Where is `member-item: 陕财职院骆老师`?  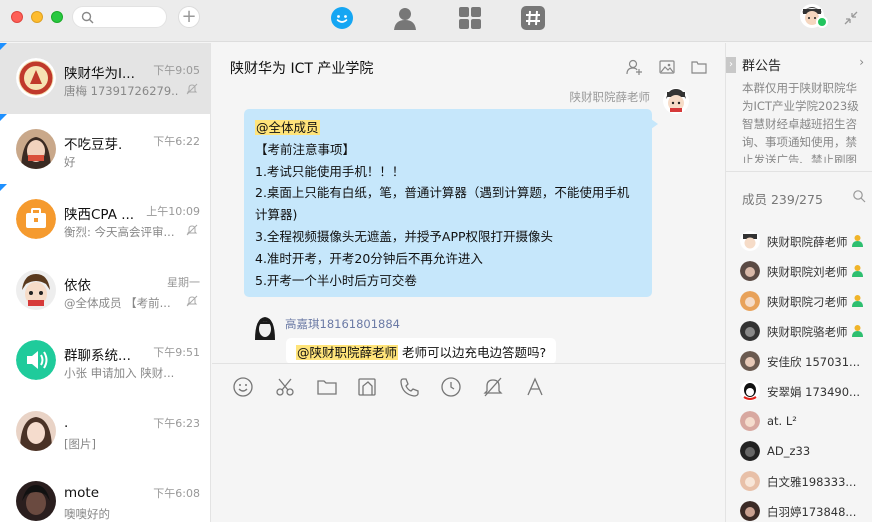 member-item: 陕财职院骆老师 is located at coordinates (805, 331).